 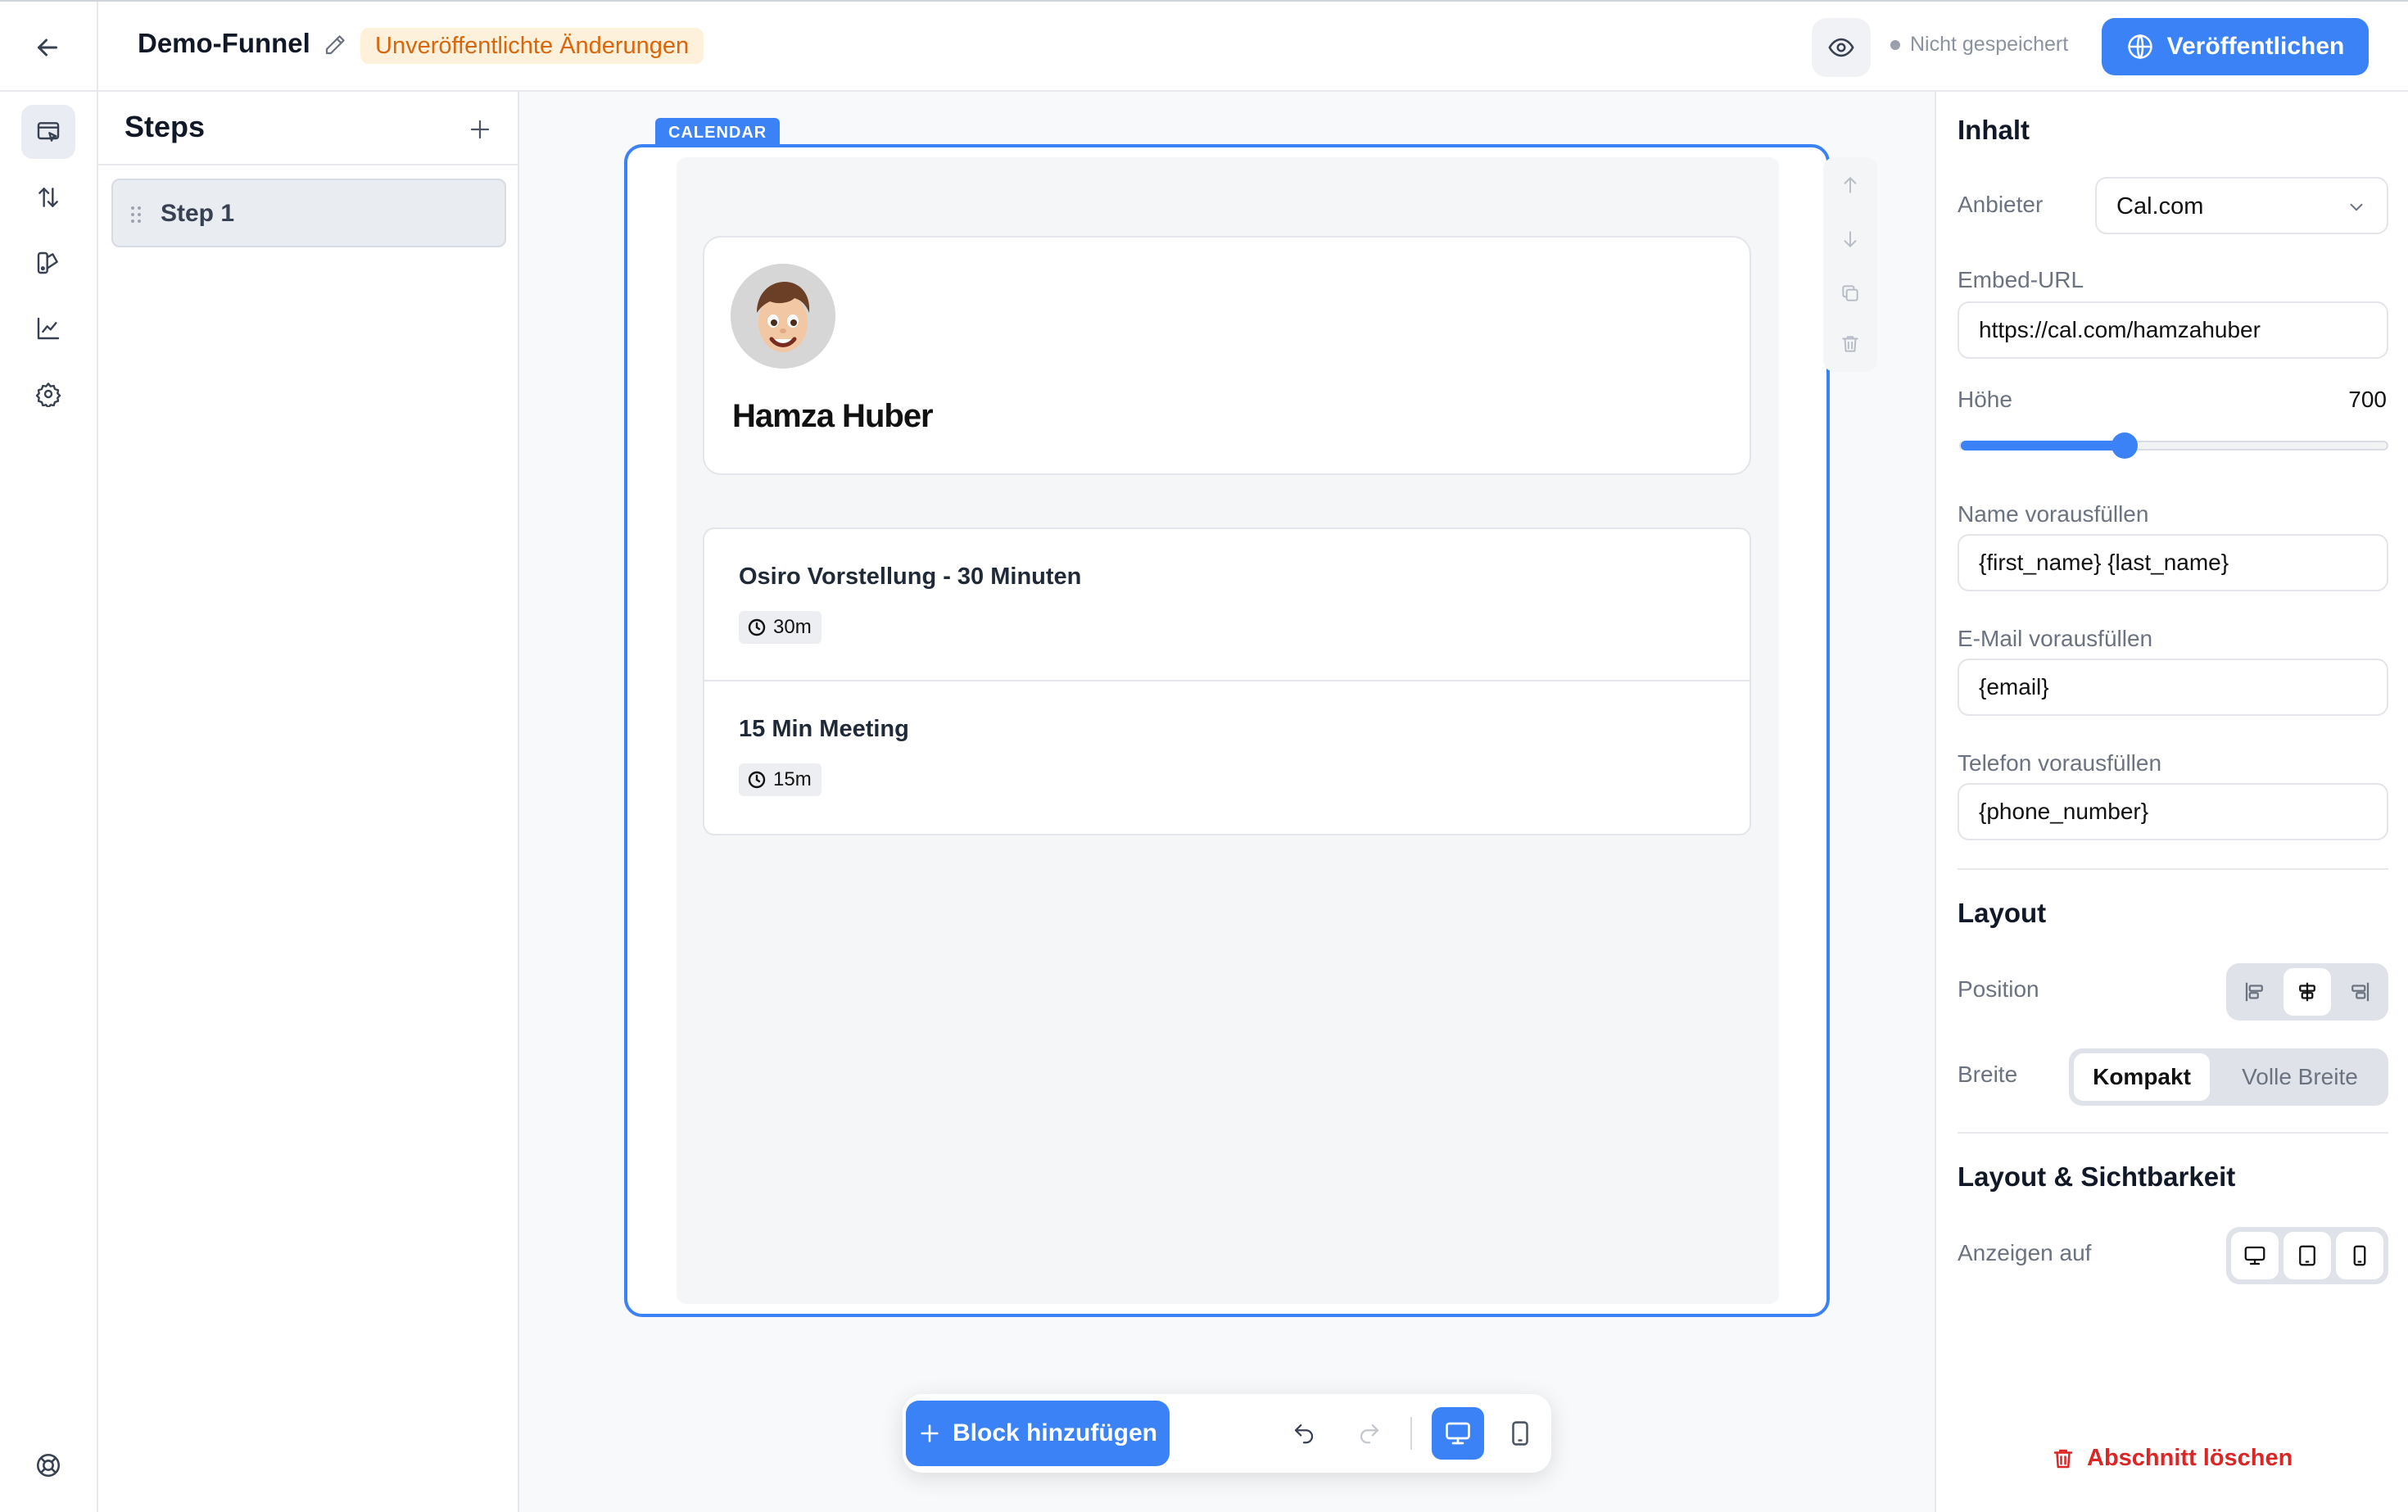 What do you see at coordinates (2043, 446) in the screenshot?
I see `slider-fill` at bounding box center [2043, 446].